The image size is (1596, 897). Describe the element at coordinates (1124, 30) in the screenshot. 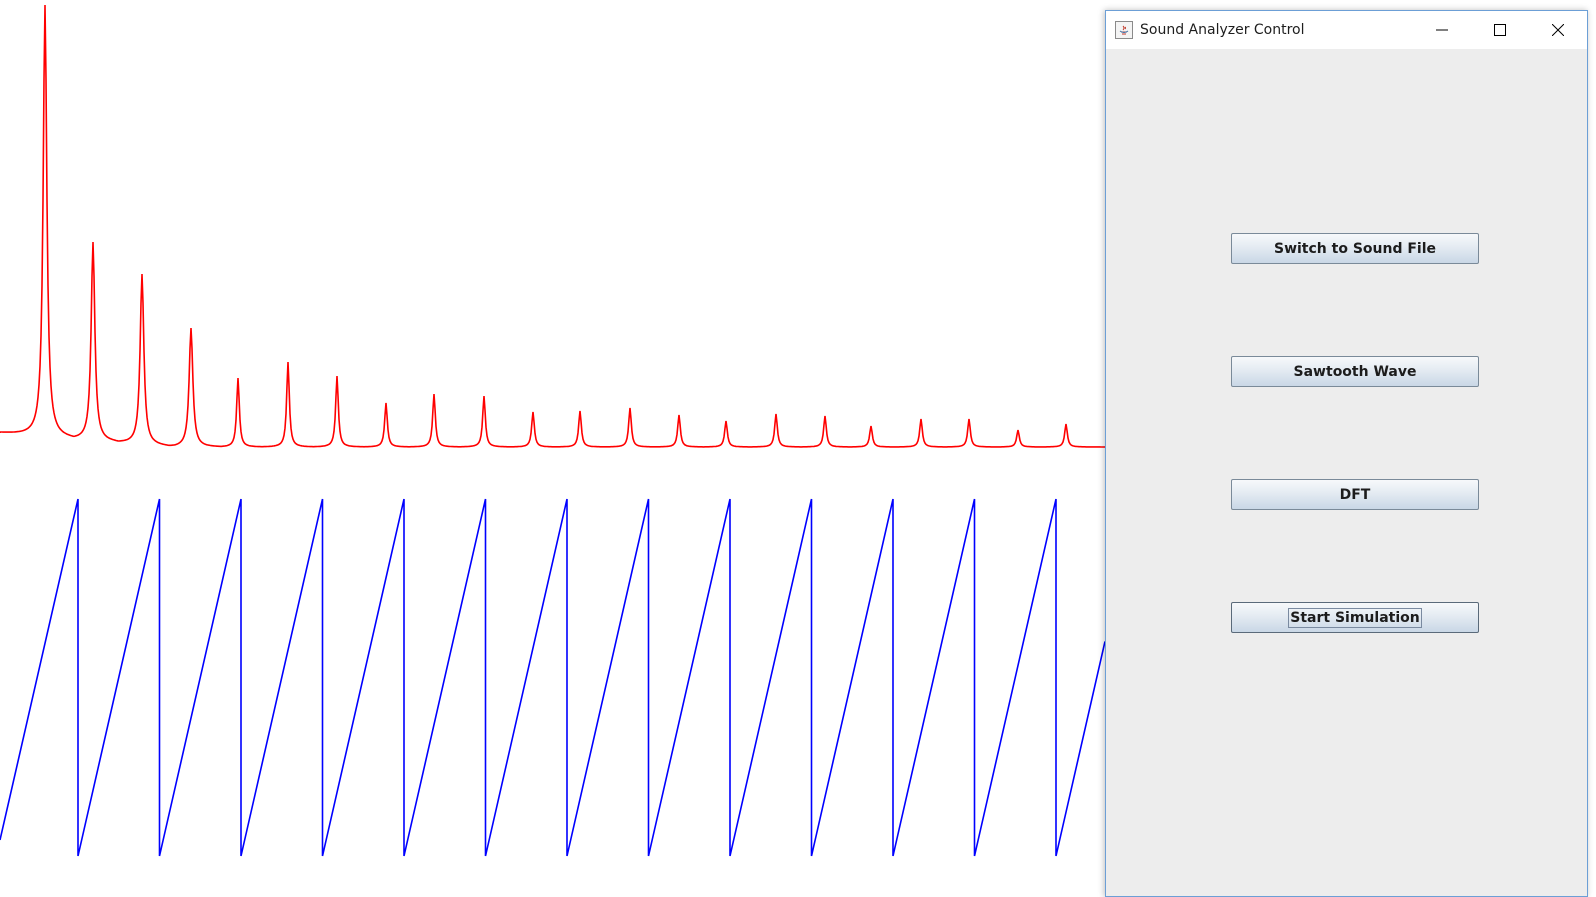

I see `java-app-icon` at that location.